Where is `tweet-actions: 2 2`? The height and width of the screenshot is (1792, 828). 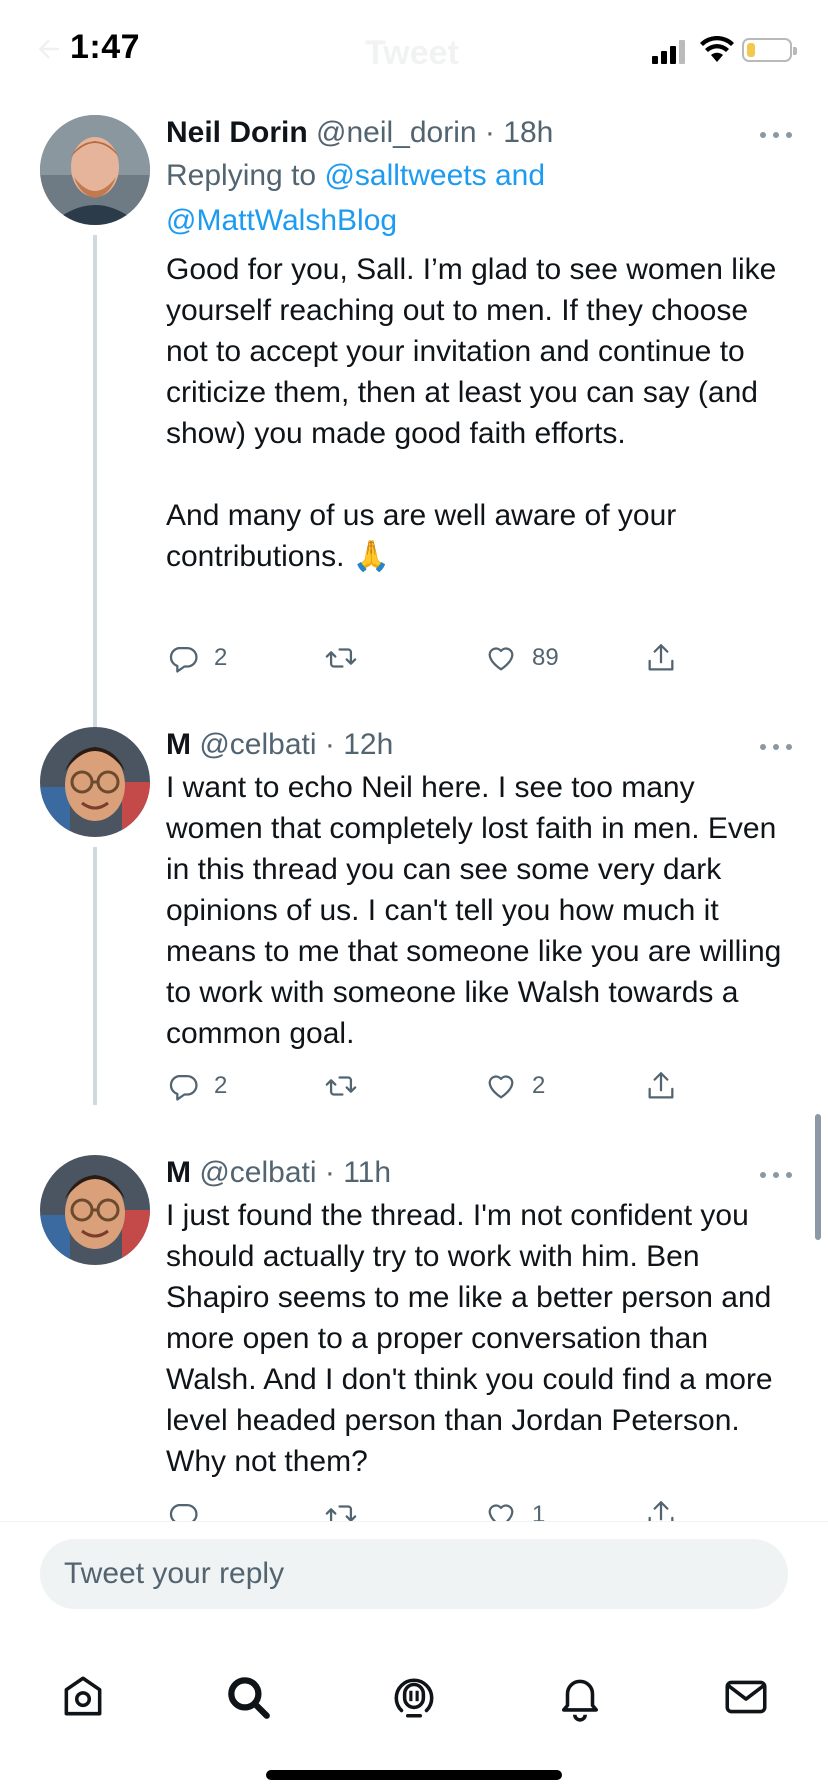 tweet-actions: 2 2 is located at coordinates (436, 1086).